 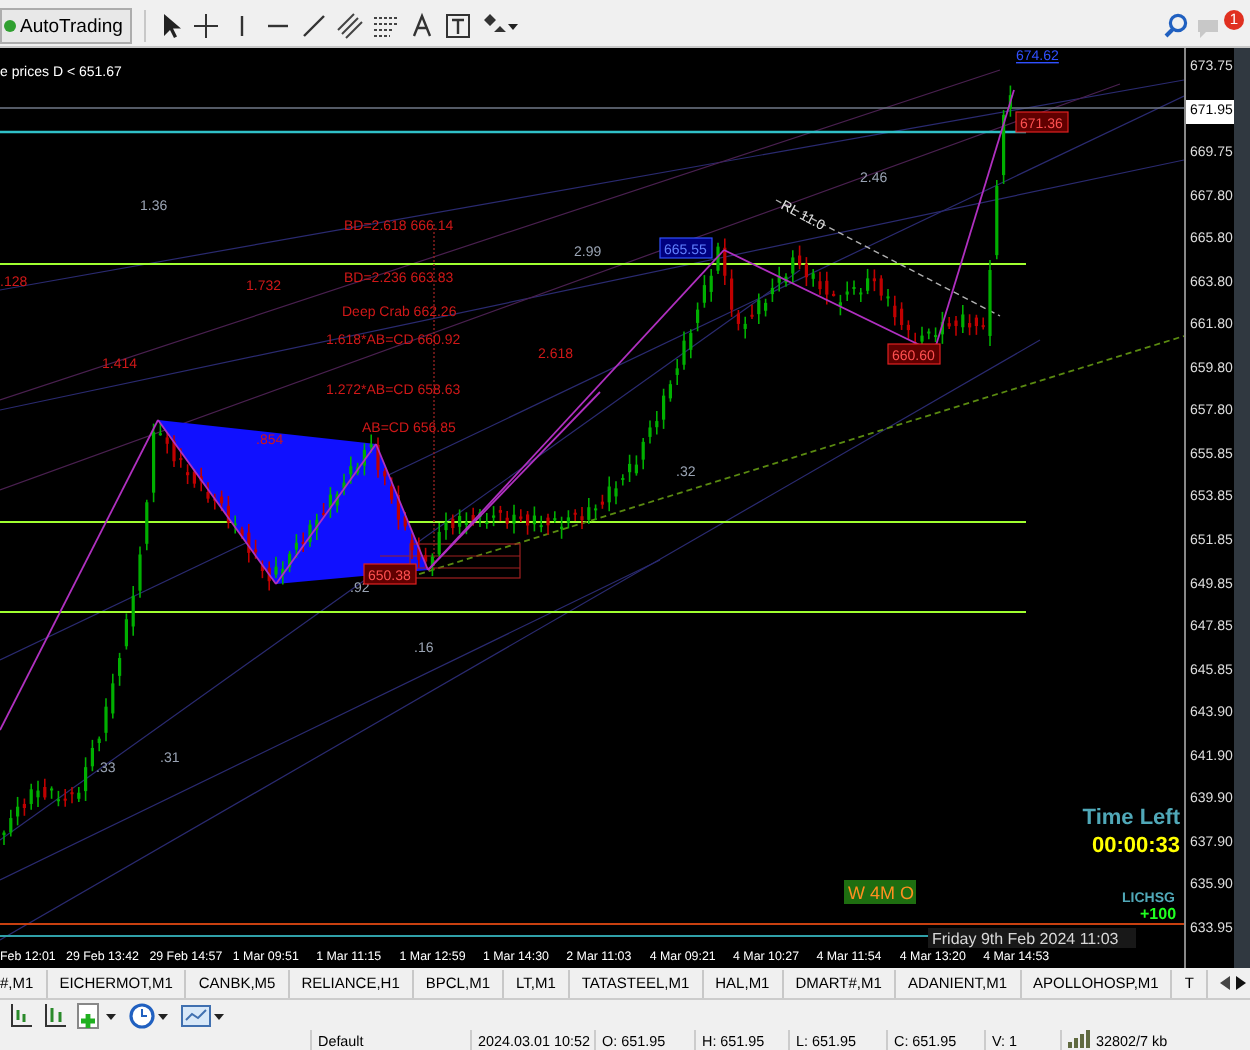 I want to click on change-label: +100, so click(x=1158, y=914).